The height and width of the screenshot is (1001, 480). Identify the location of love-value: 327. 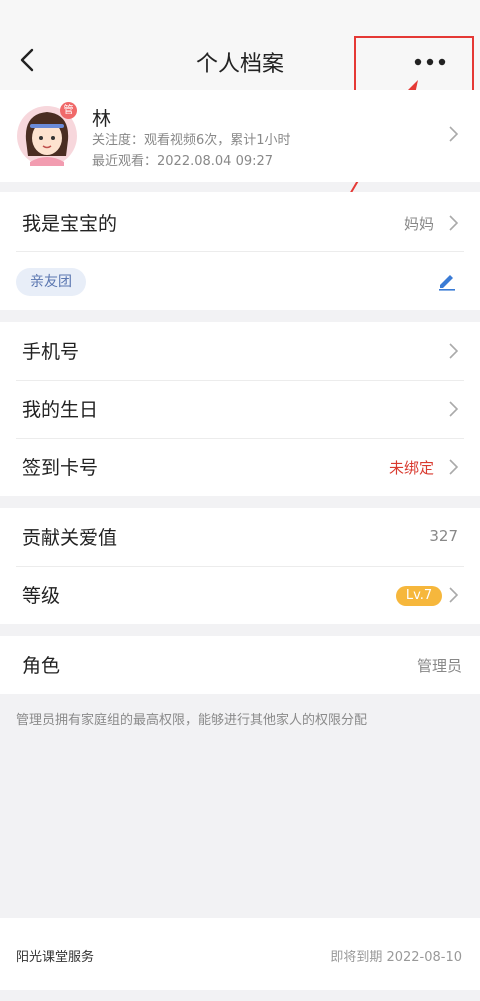
(443, 536).